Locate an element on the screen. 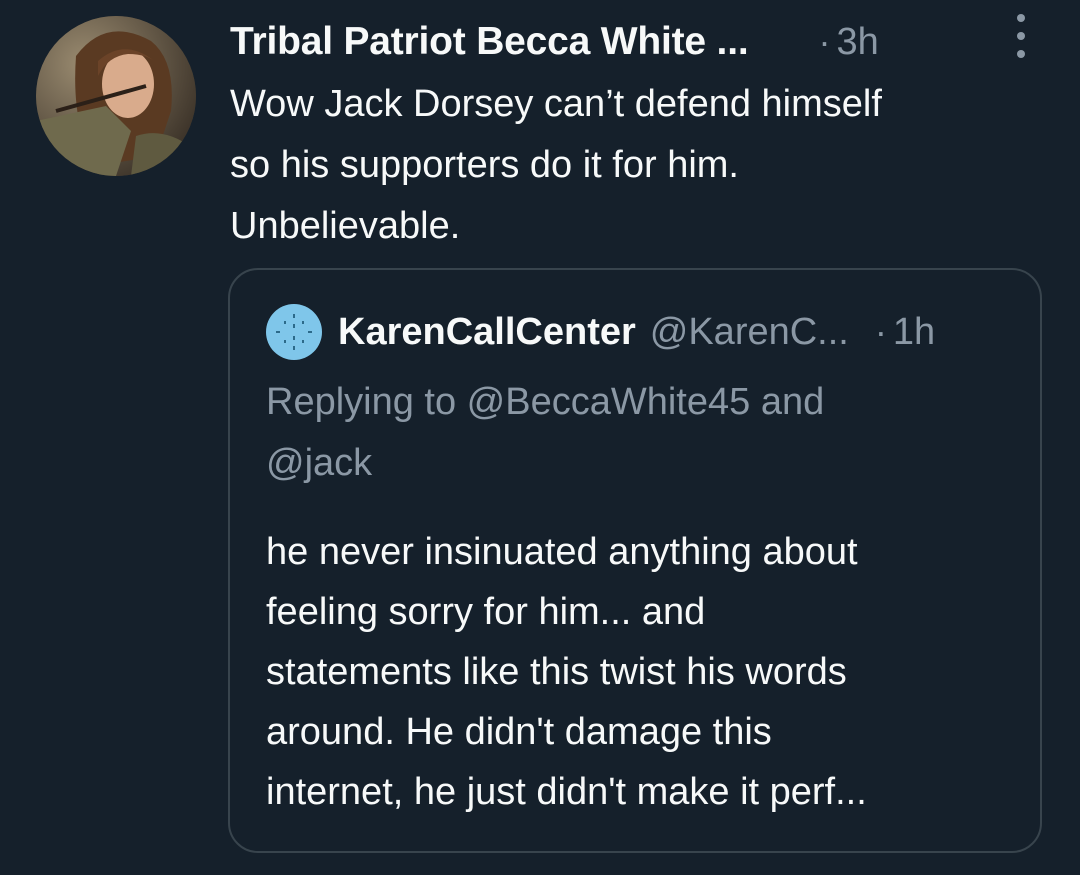  quoted-text-line: around. He didn't damage this is located at coordinates (519, 732).